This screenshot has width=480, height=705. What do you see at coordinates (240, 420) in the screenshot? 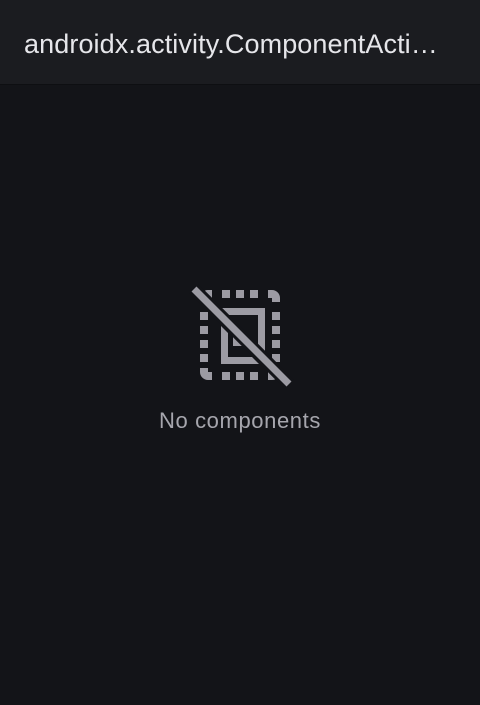
I see `empty-state-message: No components` at bounding box center [240, 420].